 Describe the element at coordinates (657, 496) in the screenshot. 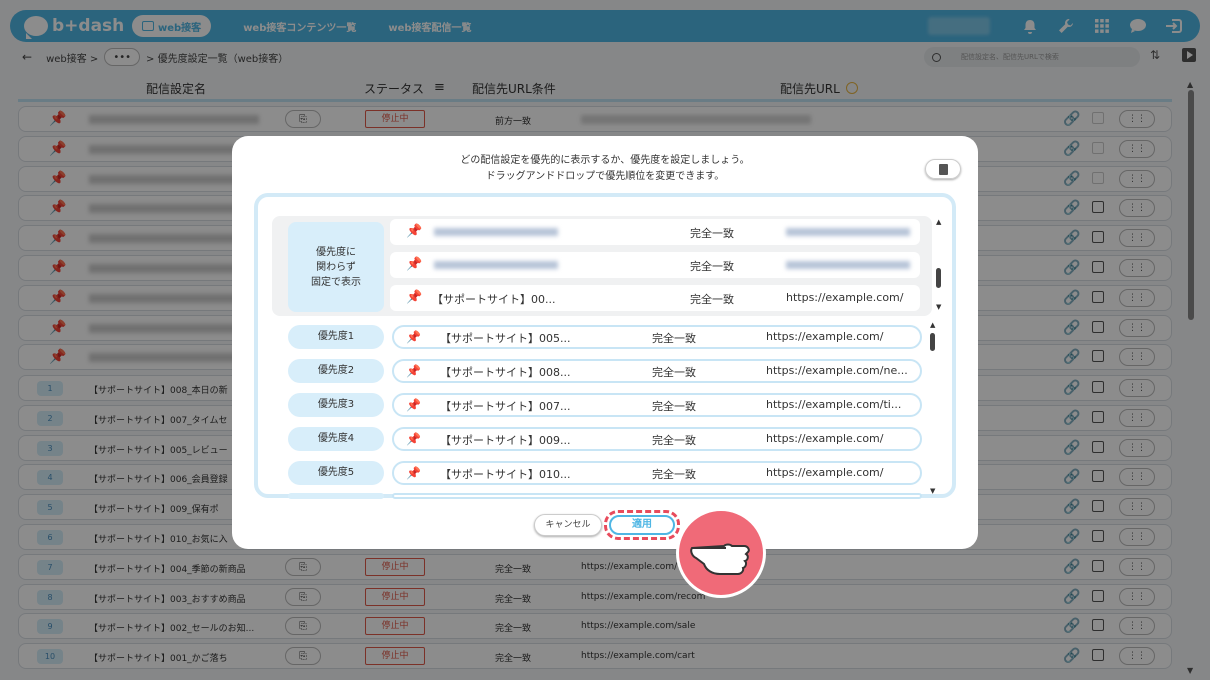

I see `priority-item` at that location.